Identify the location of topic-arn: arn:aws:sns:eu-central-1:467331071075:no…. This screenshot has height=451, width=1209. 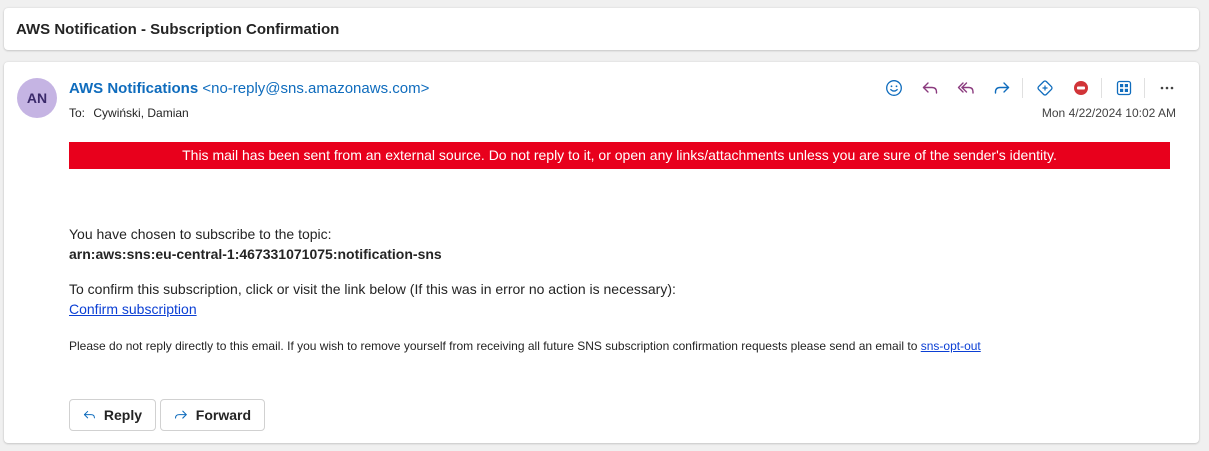
(255, 254).